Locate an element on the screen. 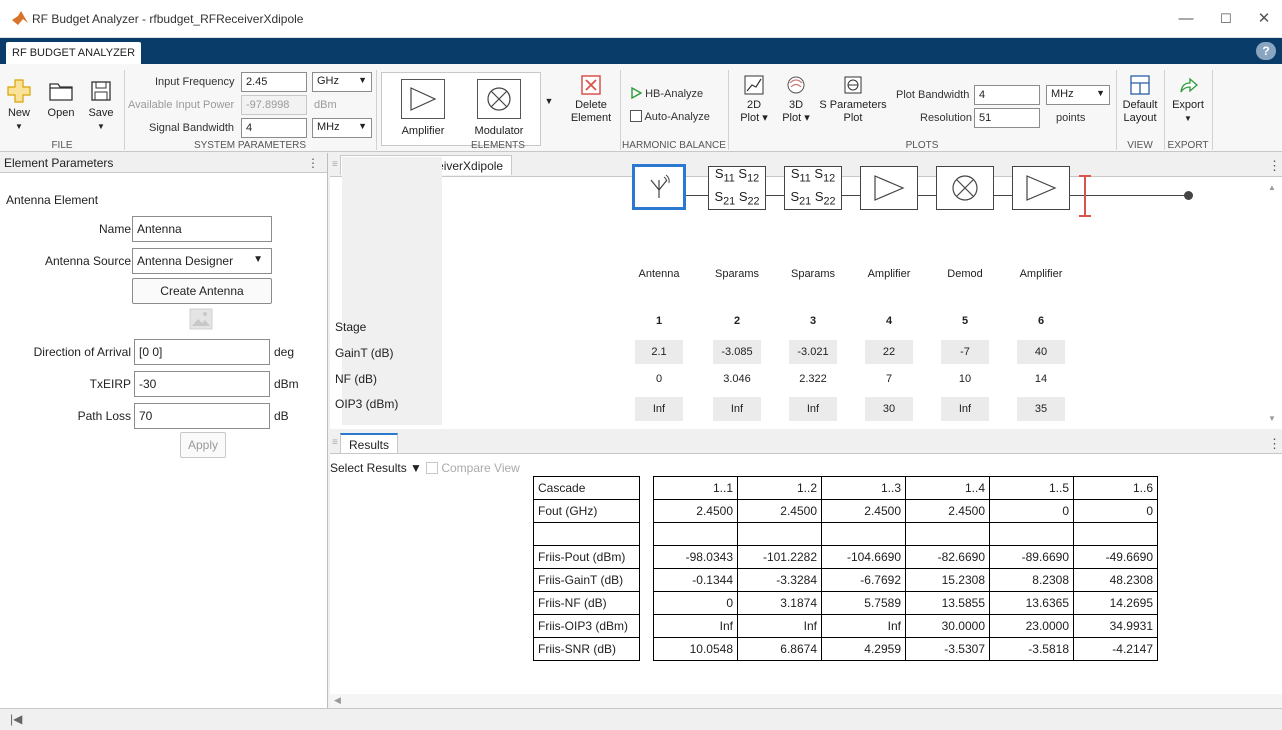 The height and width of the screenshot is (730, 1282). row-label: Fout (GHz) is located at coordinates (586, 511).